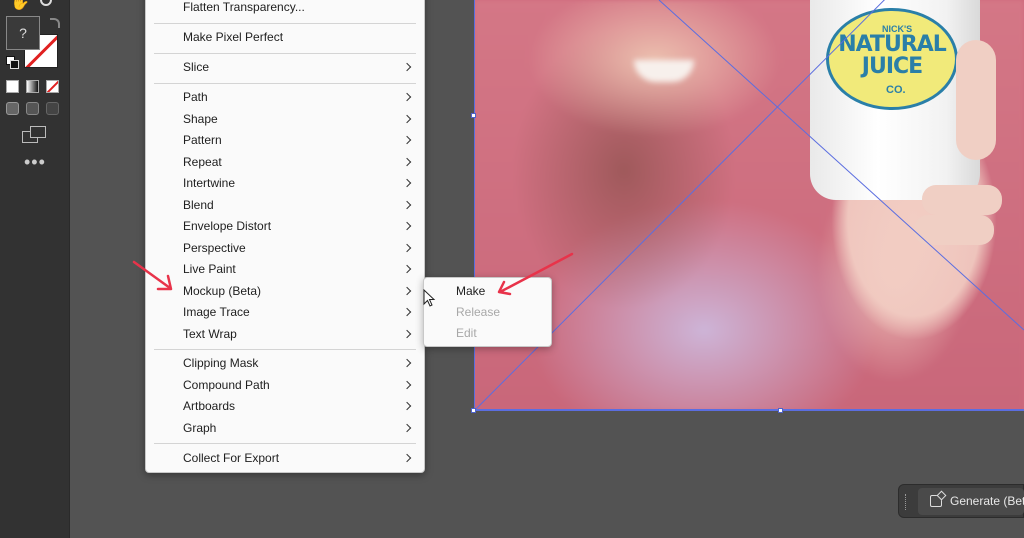 This screenshot has height=538, width=1024. What do you see at coordinates (285, 67) in the screenshot?
I see `menu-item-slice: Slice` at bounding box center [285, 67].